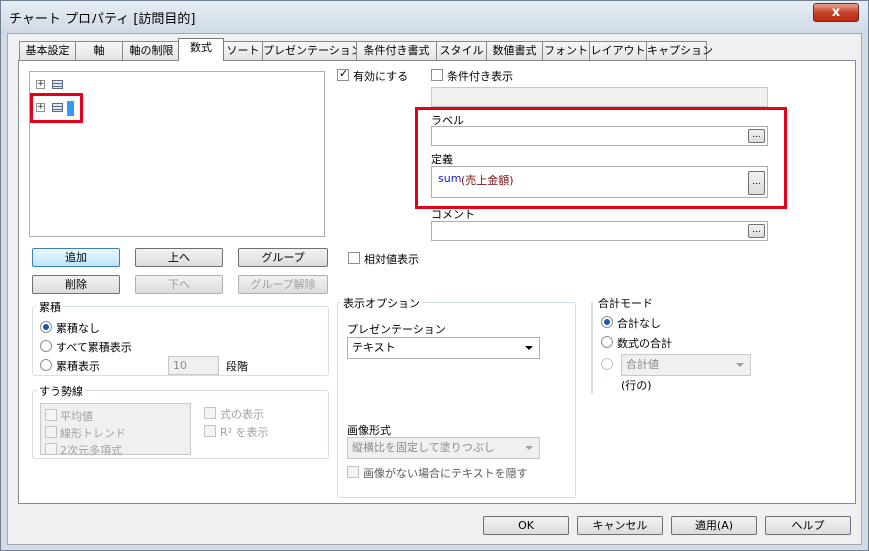 This screenshot has width=869, height=551. I want to click on accum-show-label: 累積表示, so click(78, 366).